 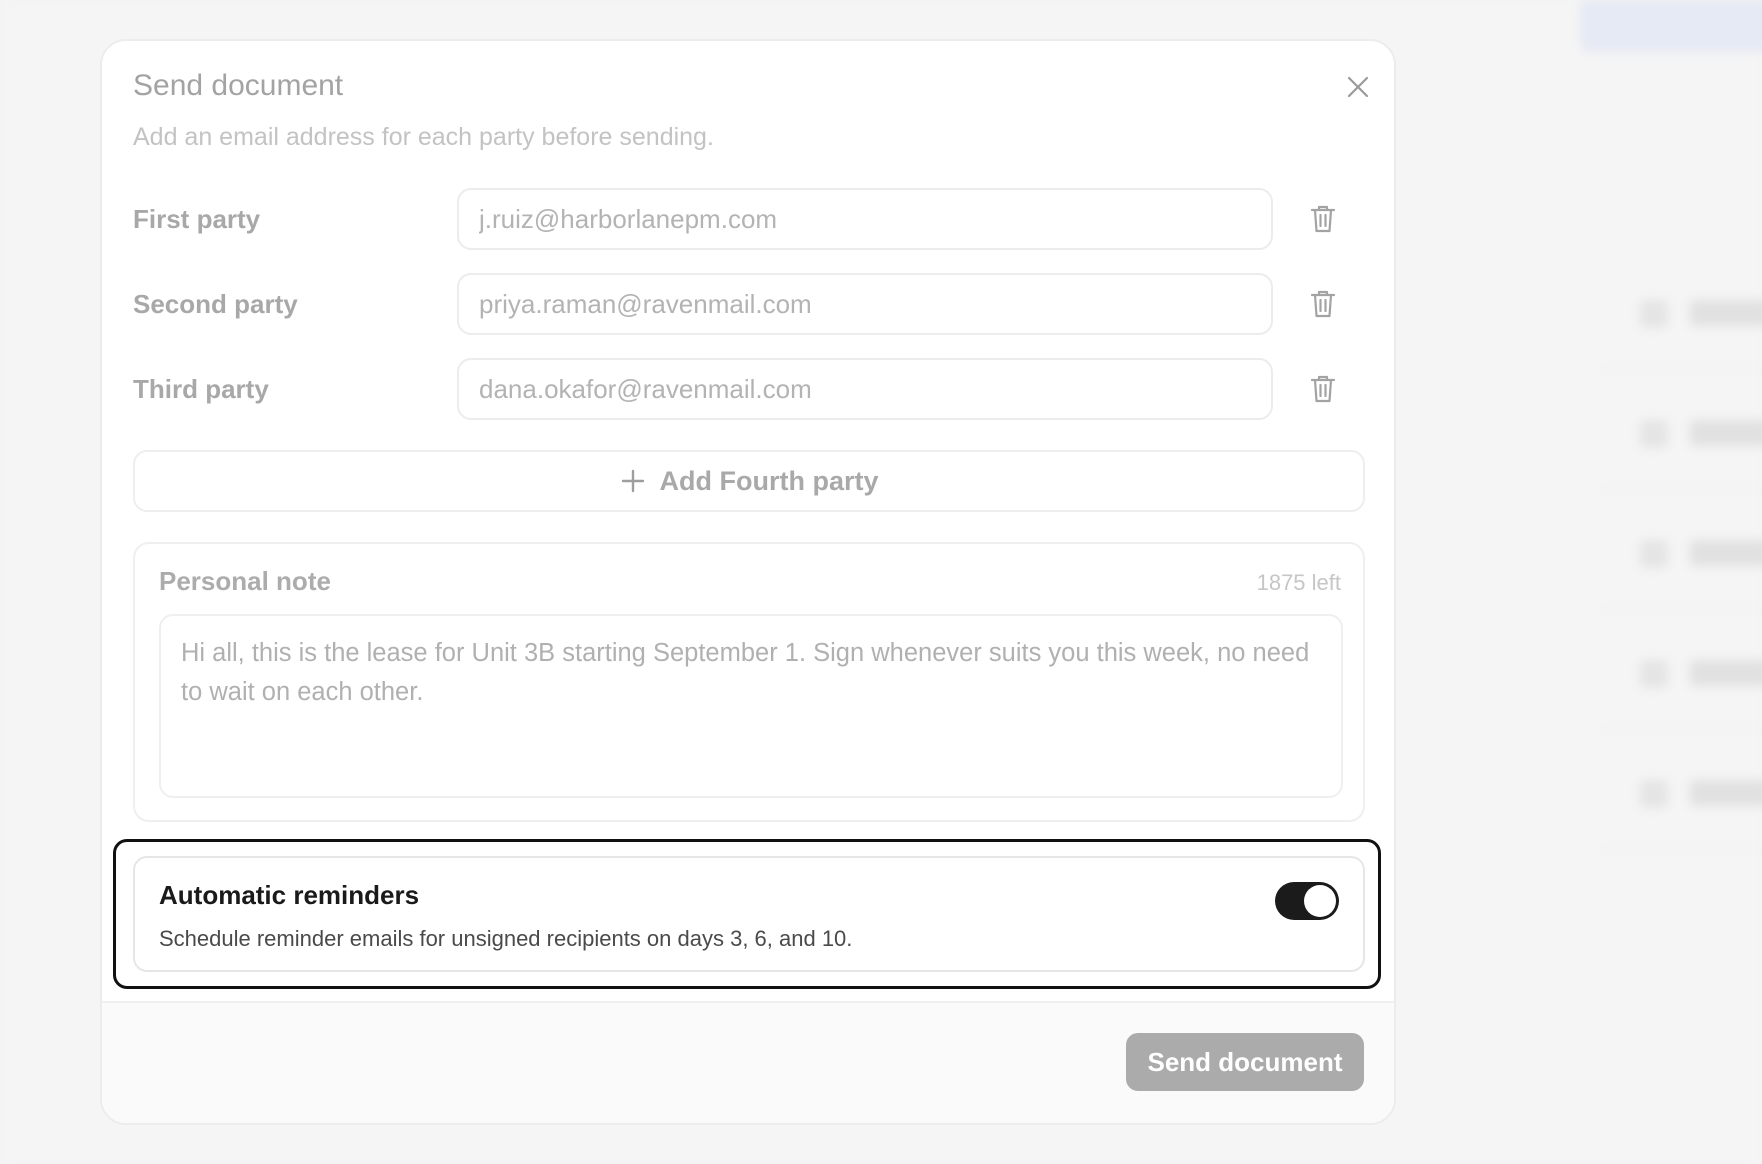 I want to click on reminders-title: Automatic reminders, so click(x=289, y=895).